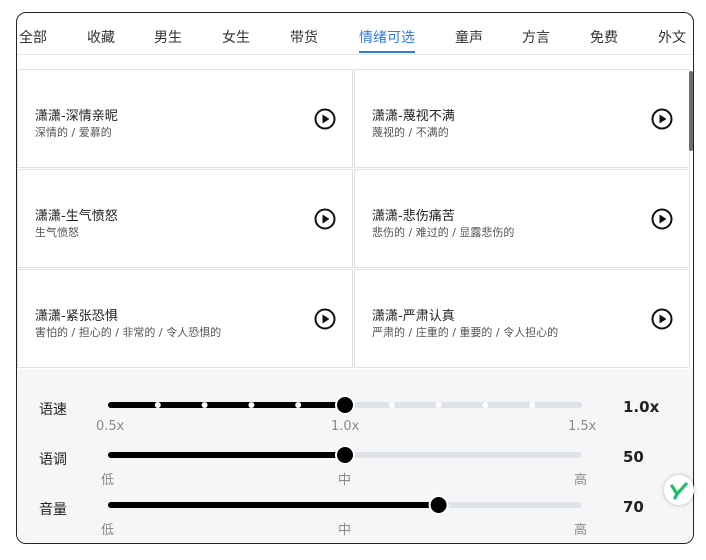 Image resolution: width=706 pixels, height=560 pixels. I want to click on volume-tick-max: 高, so click(581, 530).